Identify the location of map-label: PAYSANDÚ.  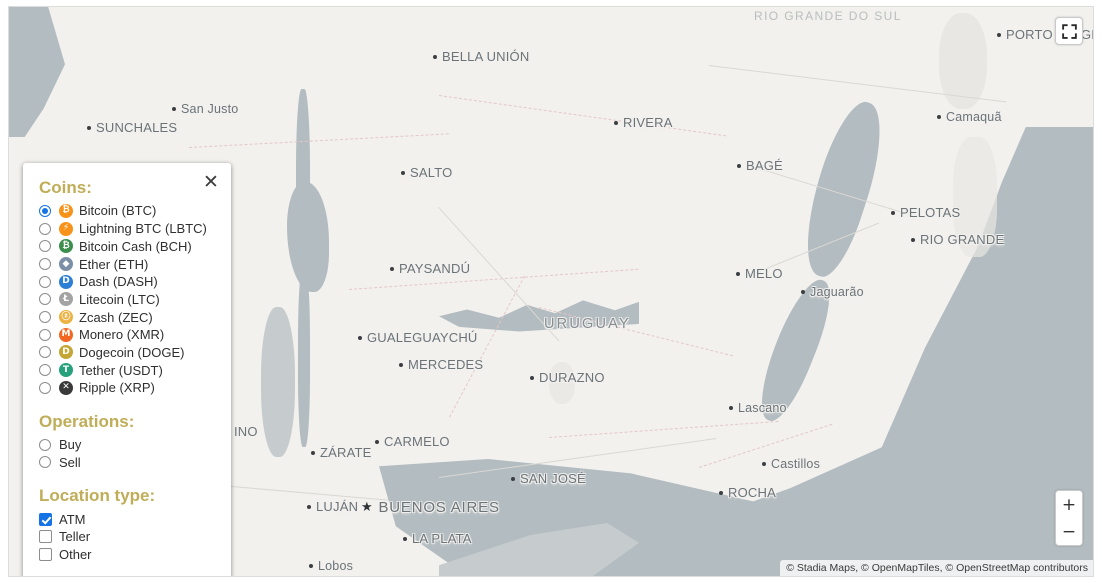
(430, 268).